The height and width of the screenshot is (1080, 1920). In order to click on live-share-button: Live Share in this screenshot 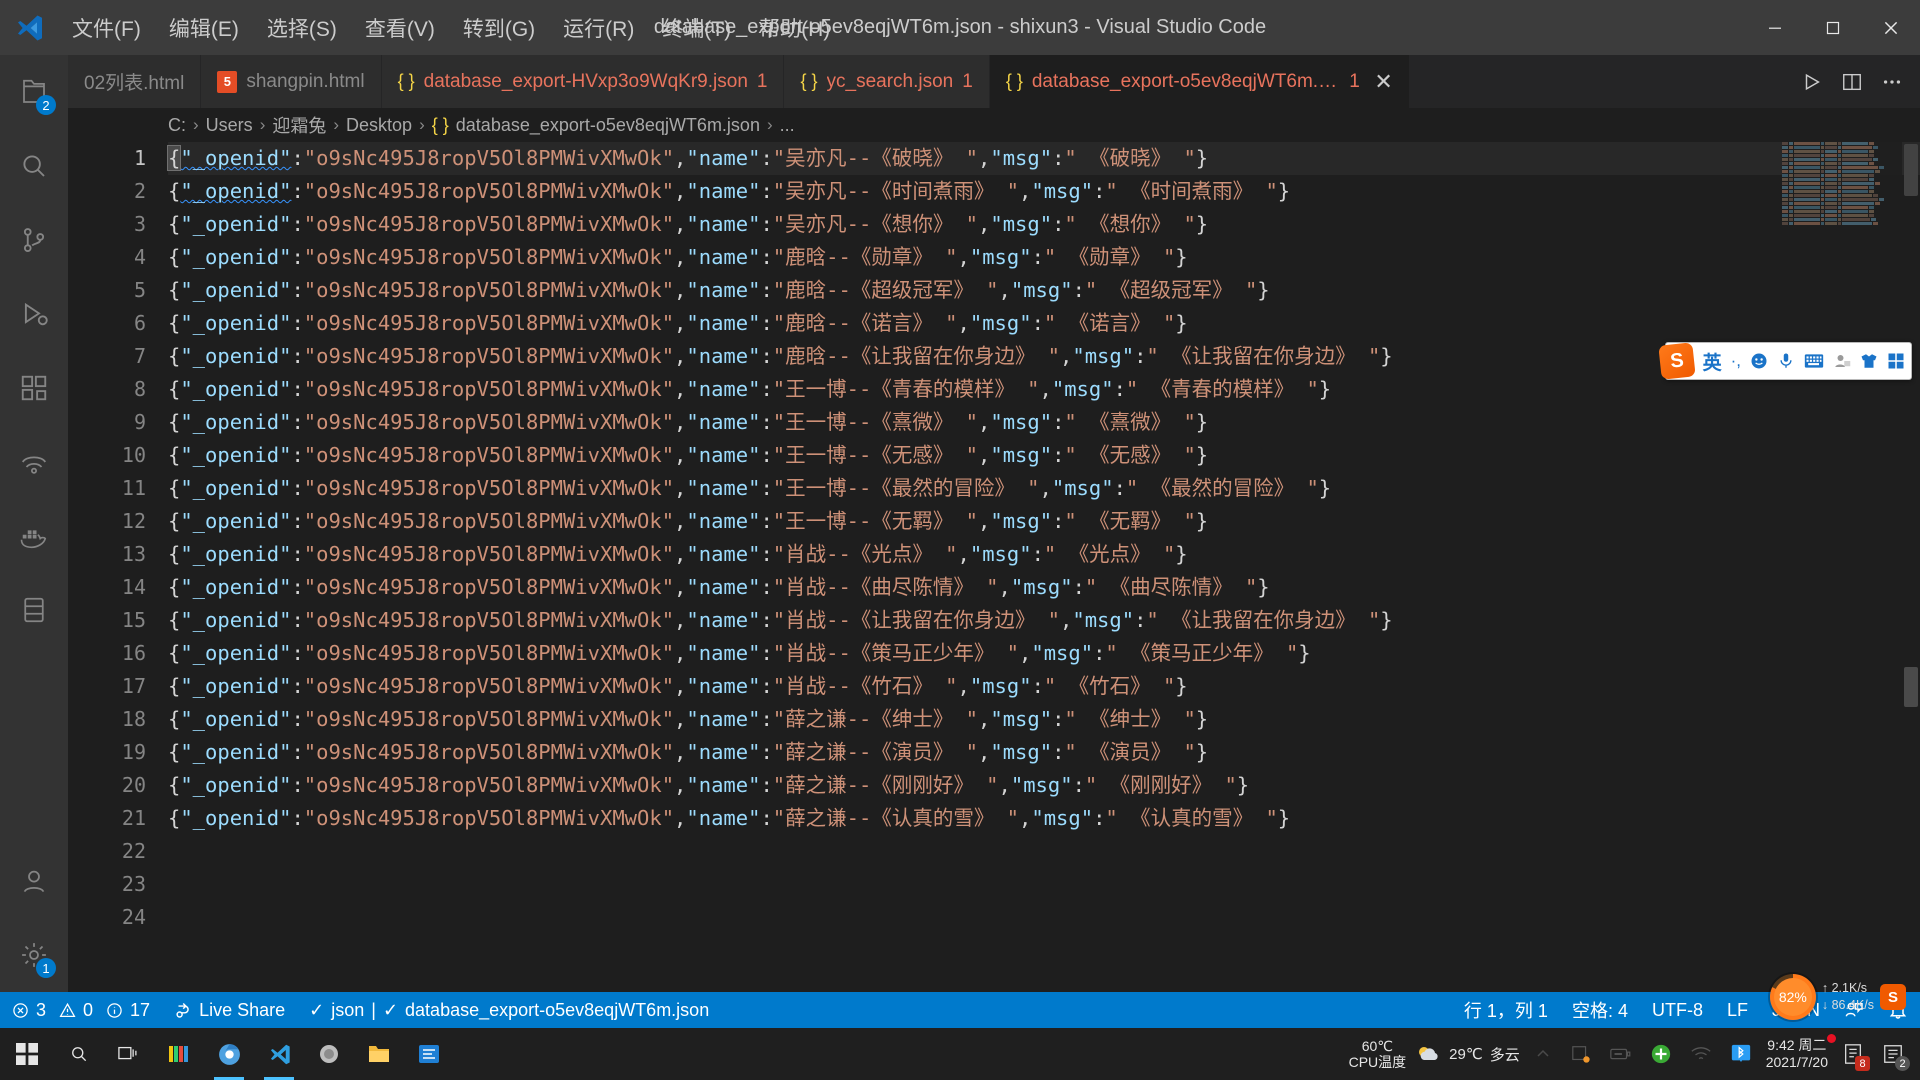, I will do `click(229, 1010)`.